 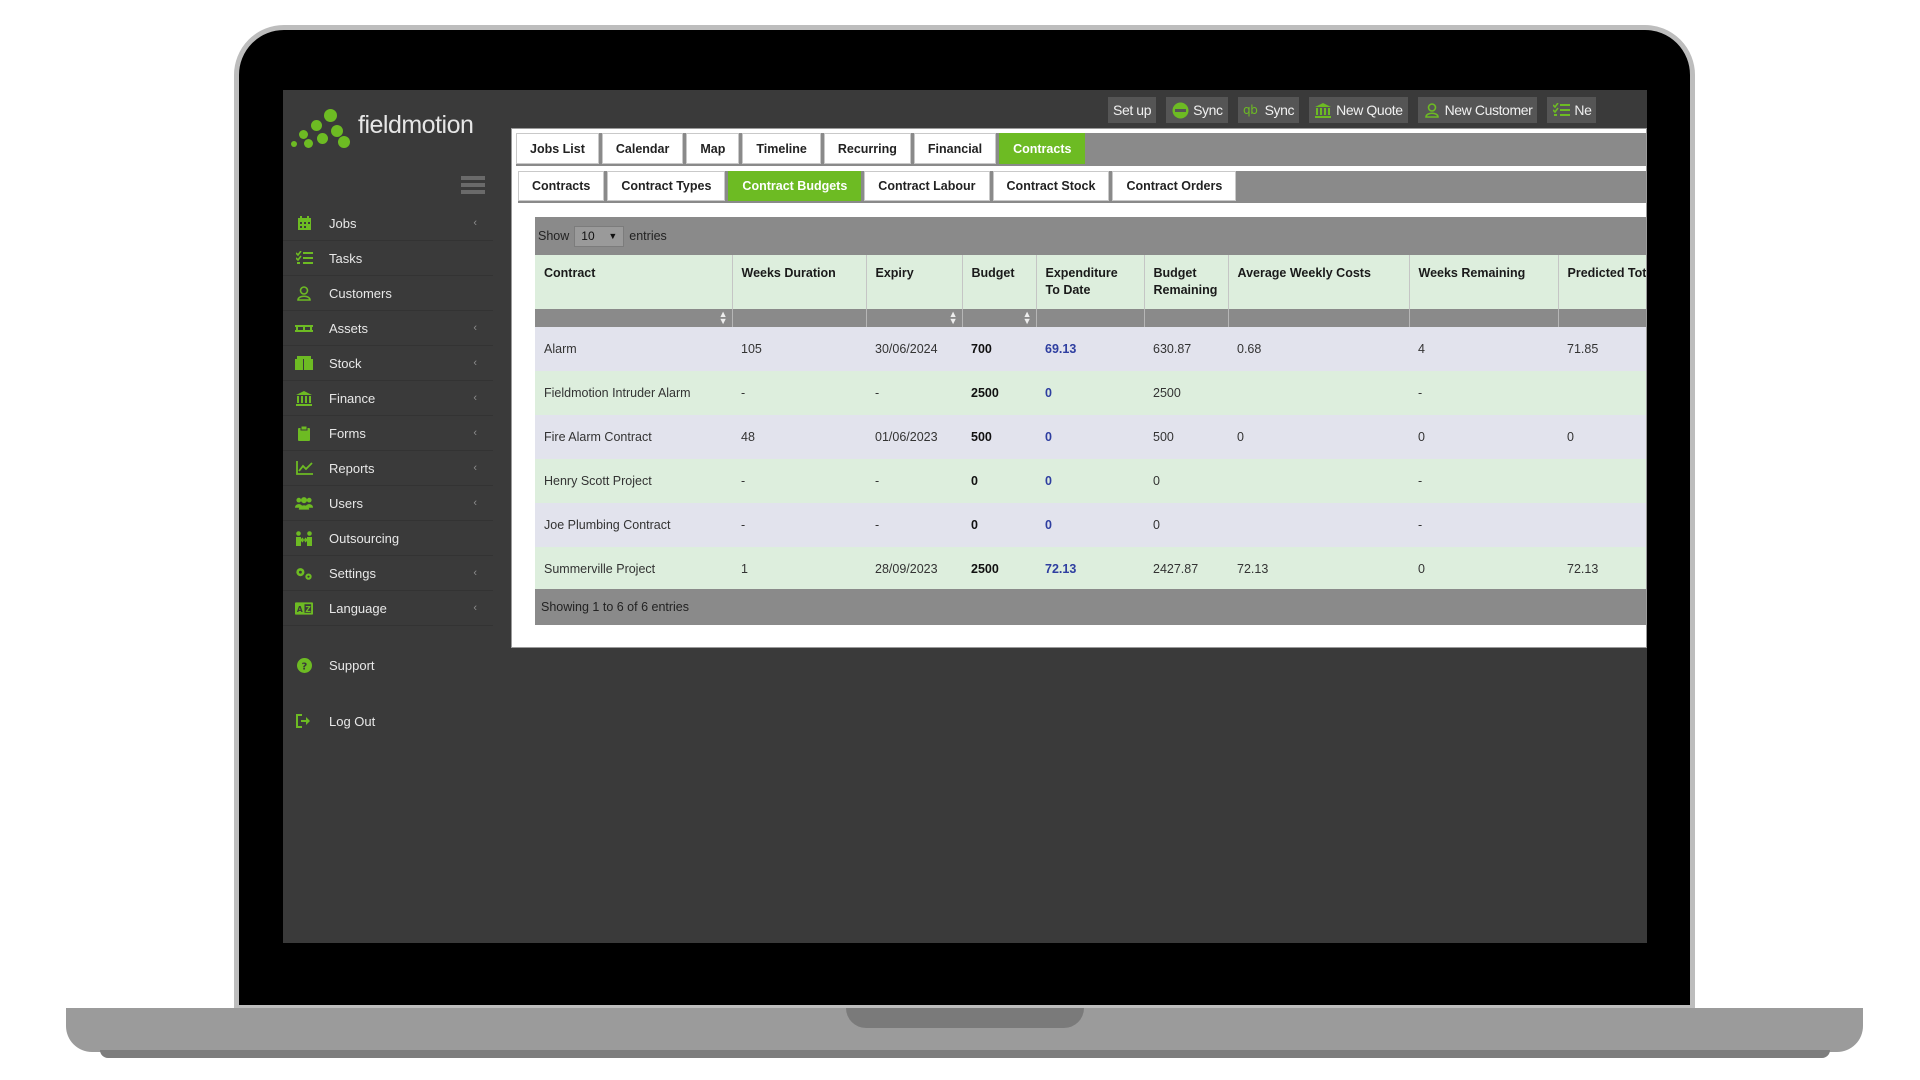 What do you see at coordinates (1279, 110) in the screenshot?
I see `sync-label: Sync` at bounding box center [1279, 110].